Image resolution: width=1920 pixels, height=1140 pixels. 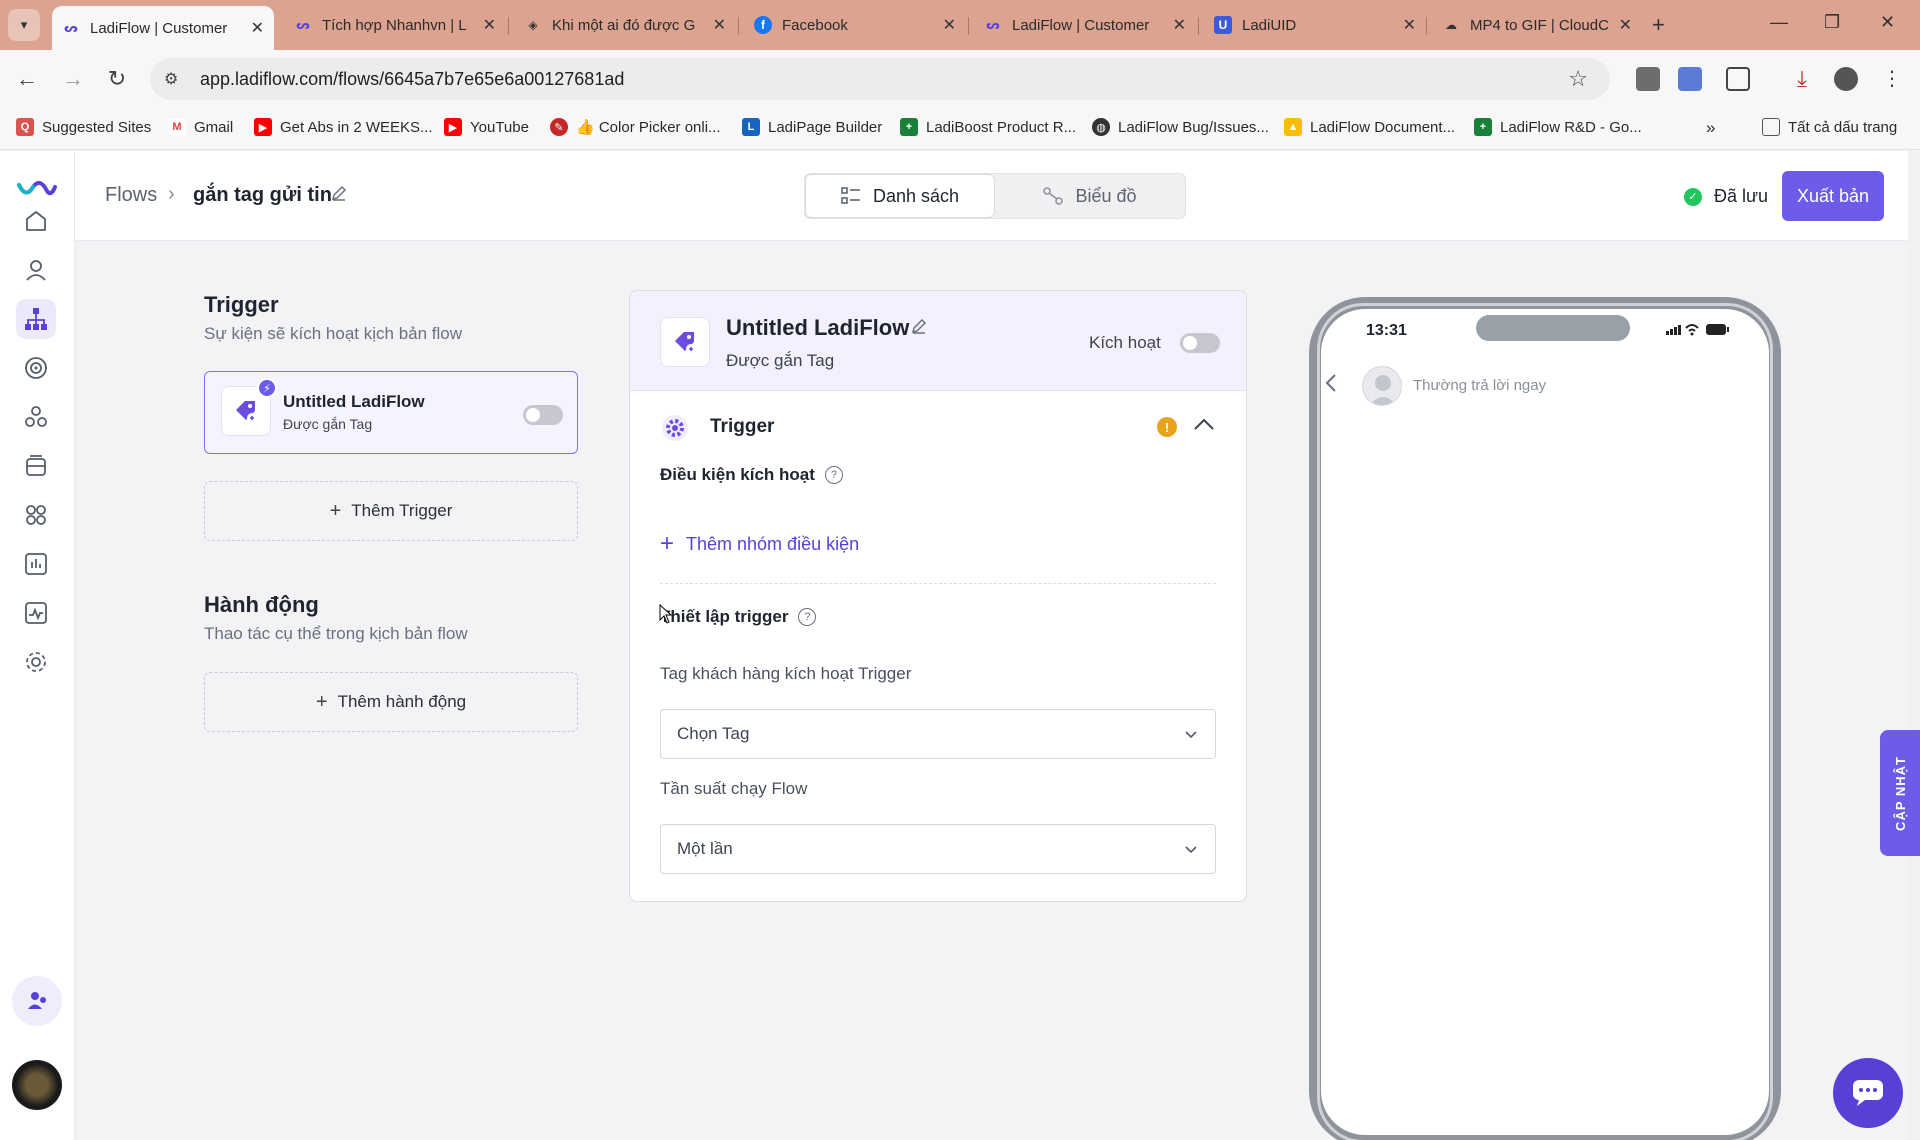 What do you see at coordinates (938, 849) in the screenshot?
I see `frequency-select: Một lần` at bounding box center [938, 849].